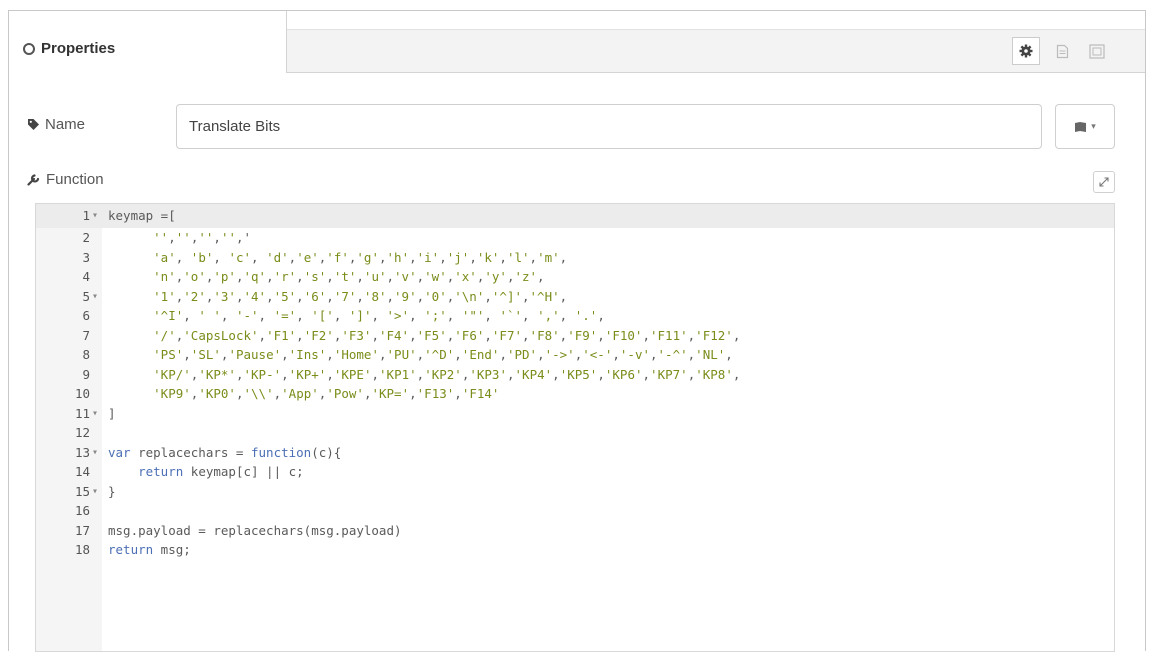 The height and width of the screenshot is (653, 1149). What do you see at coordinates (575, 472) in the screenshot?
I see `code-line: 14 return keymap[c] || c;` at bounding box center [575, 472].